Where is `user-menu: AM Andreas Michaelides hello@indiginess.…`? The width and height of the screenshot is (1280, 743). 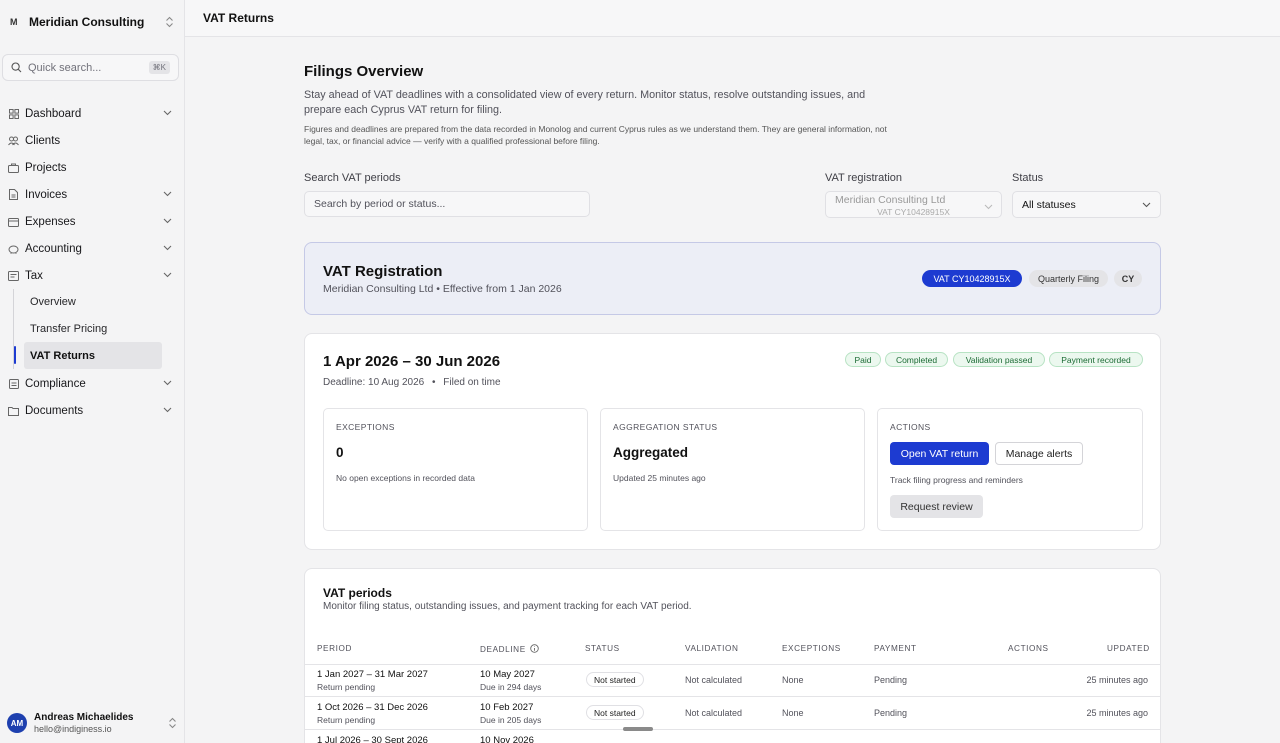 user-menu: AM Andreas Michaelides hello@indiginess.… is located at coordinates (92, 723).